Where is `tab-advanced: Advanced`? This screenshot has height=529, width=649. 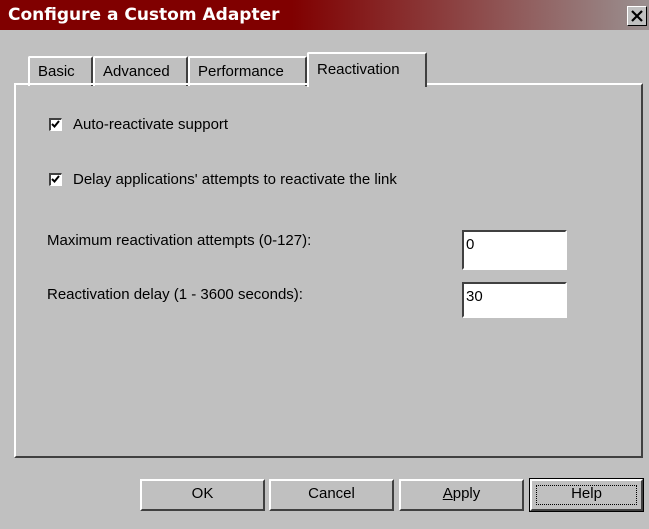 tab-advanced: Advanced is located at coordinates (140, 71).